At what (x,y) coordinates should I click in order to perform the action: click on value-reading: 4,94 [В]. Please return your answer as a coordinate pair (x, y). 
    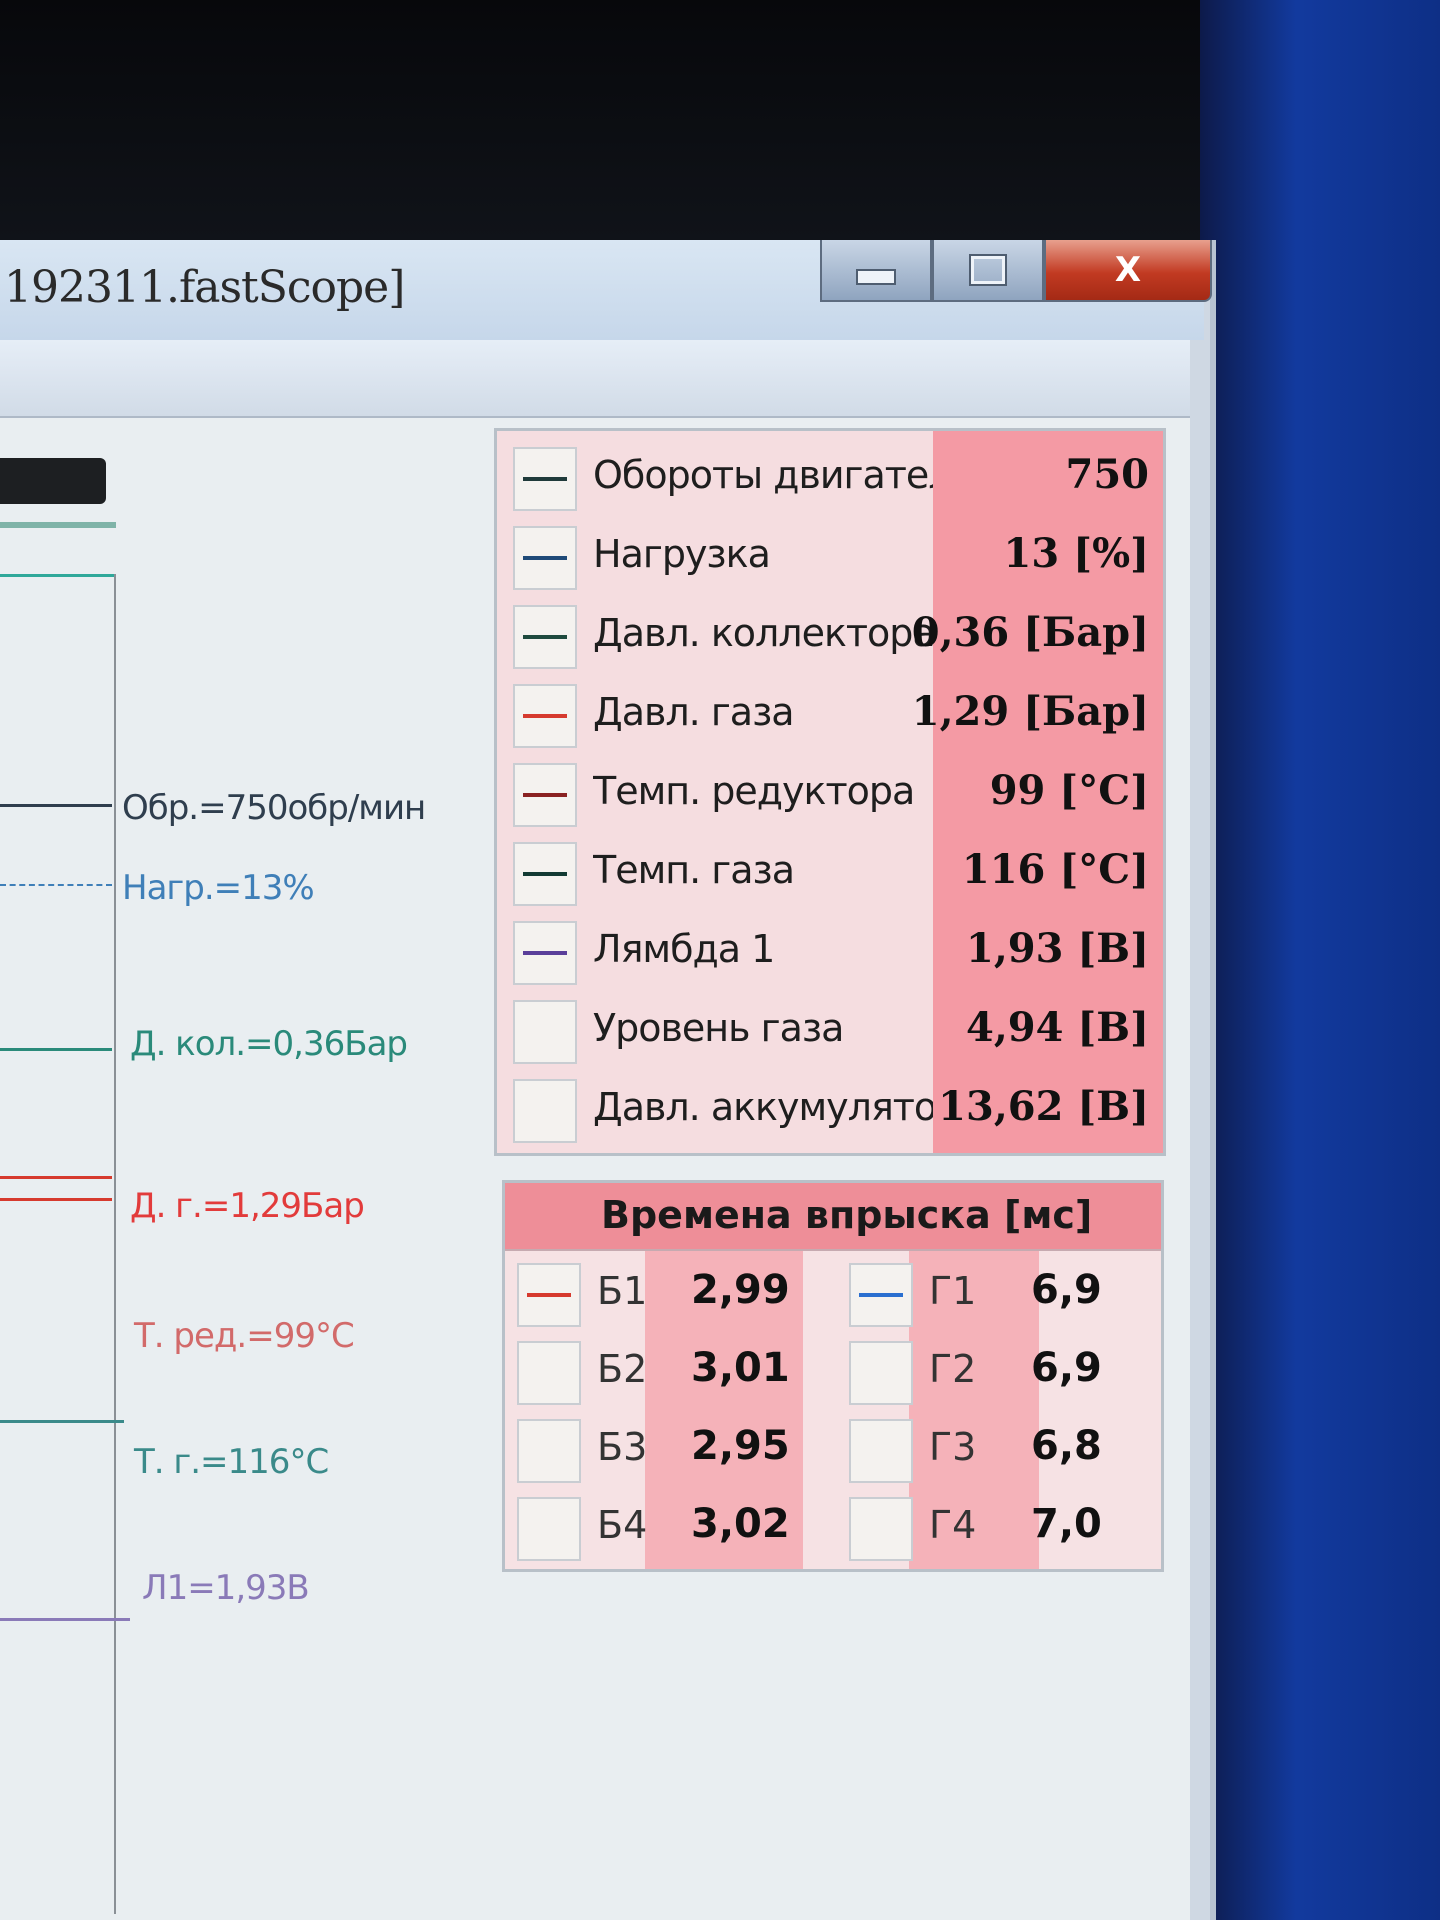
    Looking at the image, I should click on (1057, 1027).